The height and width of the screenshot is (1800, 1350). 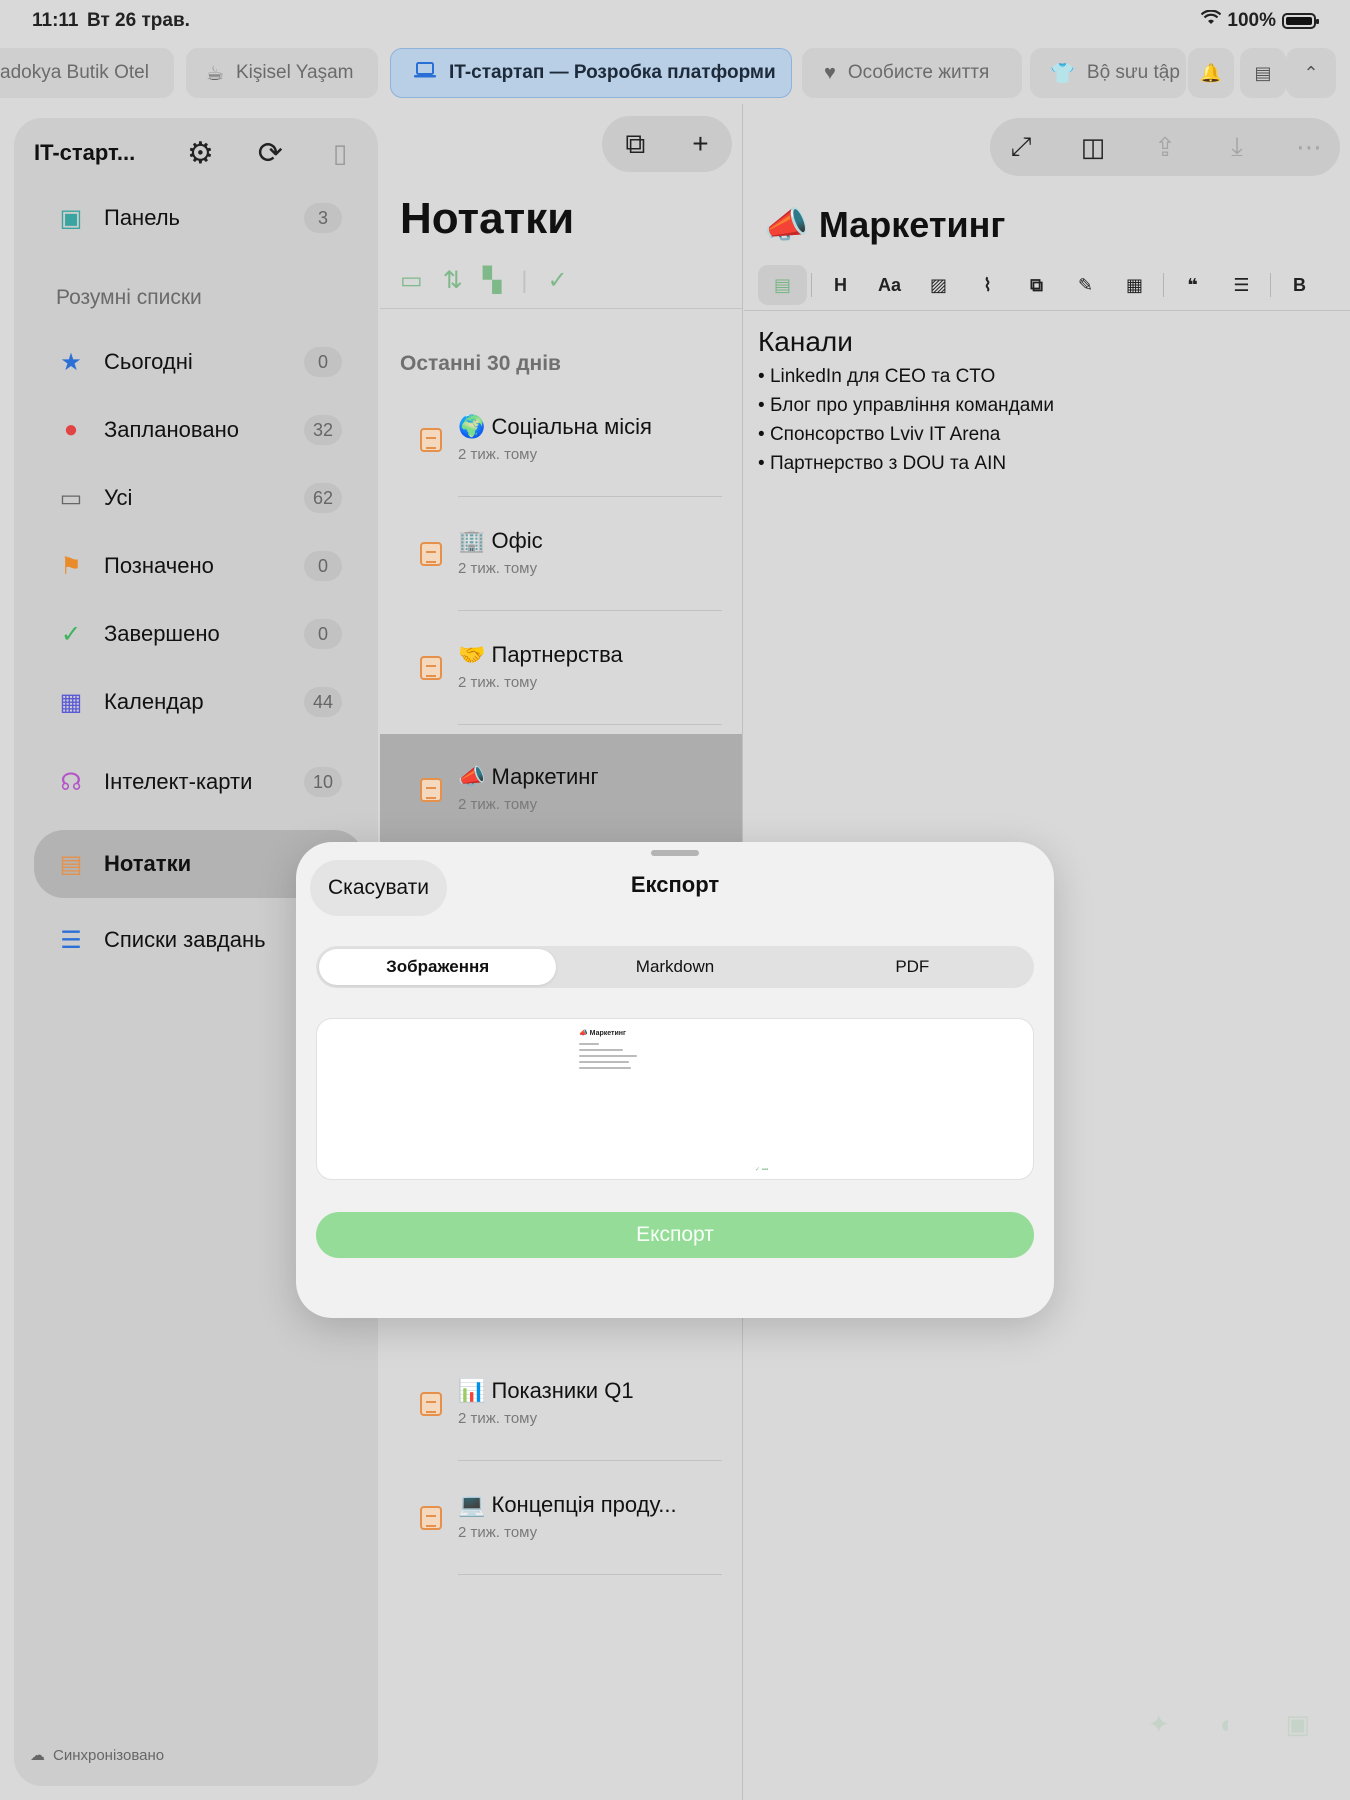 What do you see at coordinates (561, 1404) in the screenshot?
I see `list-item: 📊 Показники Q1 2 тиж. тому` at bounding box center [561, 1404].